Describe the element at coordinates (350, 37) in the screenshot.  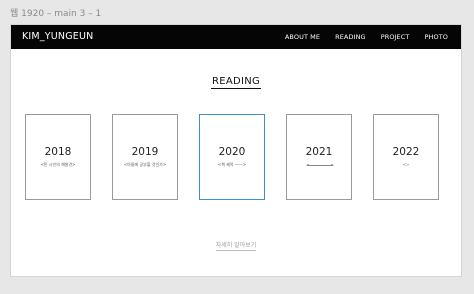
I see `nav-item-reading: READING` at that location.